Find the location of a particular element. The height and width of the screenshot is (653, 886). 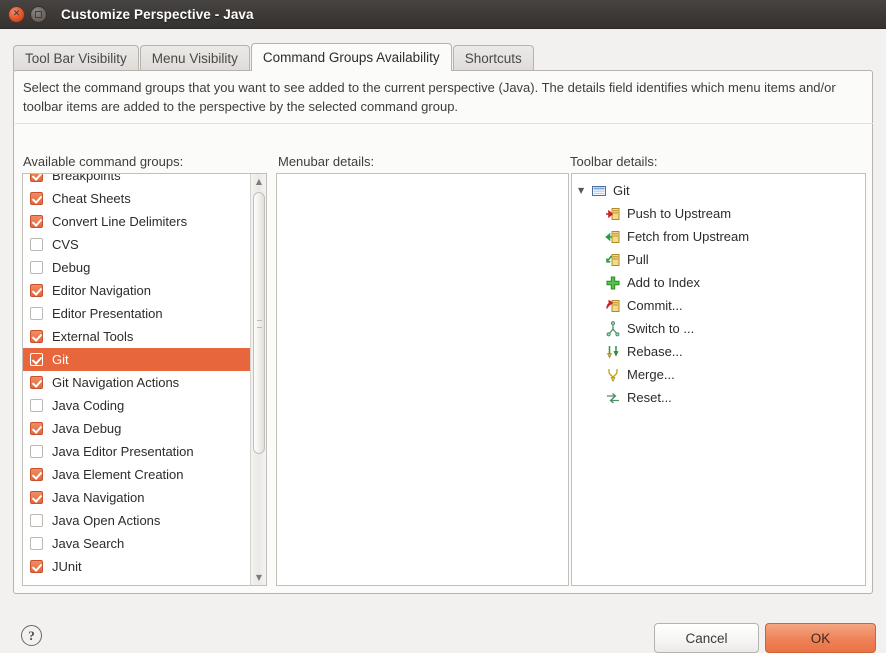

tab-shortcuts: Shortcuts is located at coordinates (493, 58).